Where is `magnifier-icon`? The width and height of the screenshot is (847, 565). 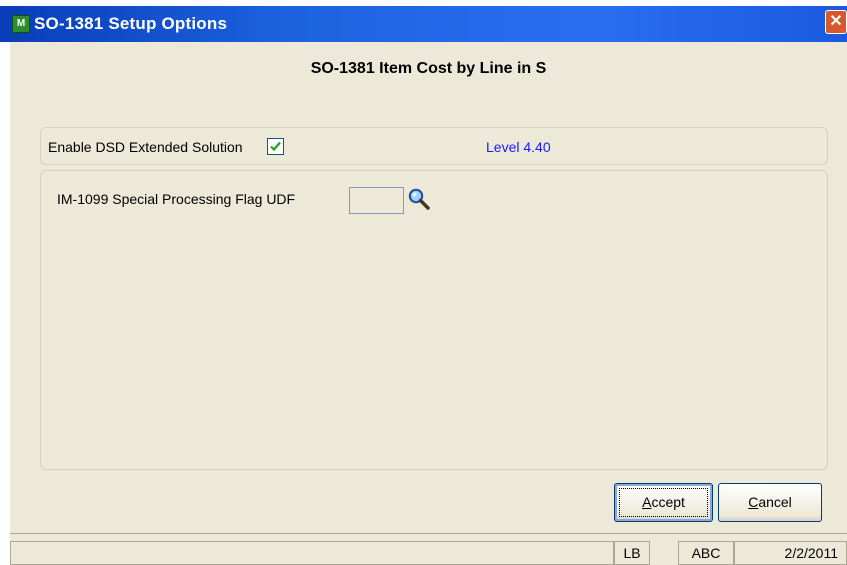 magnifier-icon is located at coordinates (419, 199).